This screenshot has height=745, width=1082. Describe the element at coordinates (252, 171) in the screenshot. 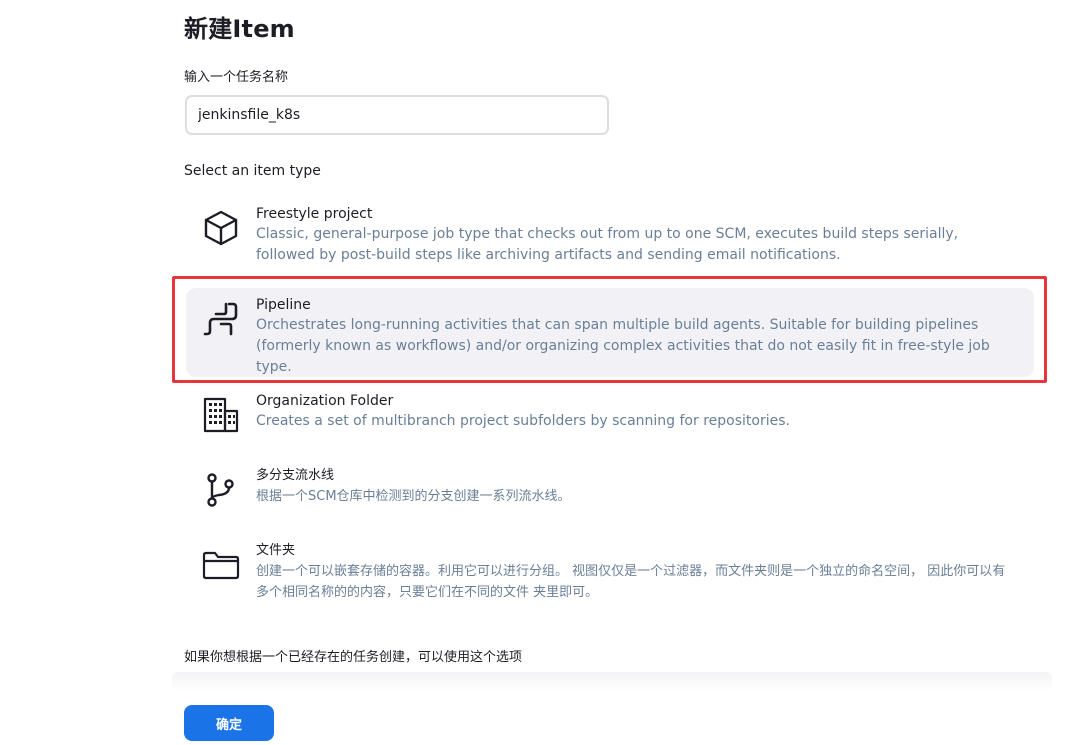

I see `item-type-label: Select an item type` at that location.